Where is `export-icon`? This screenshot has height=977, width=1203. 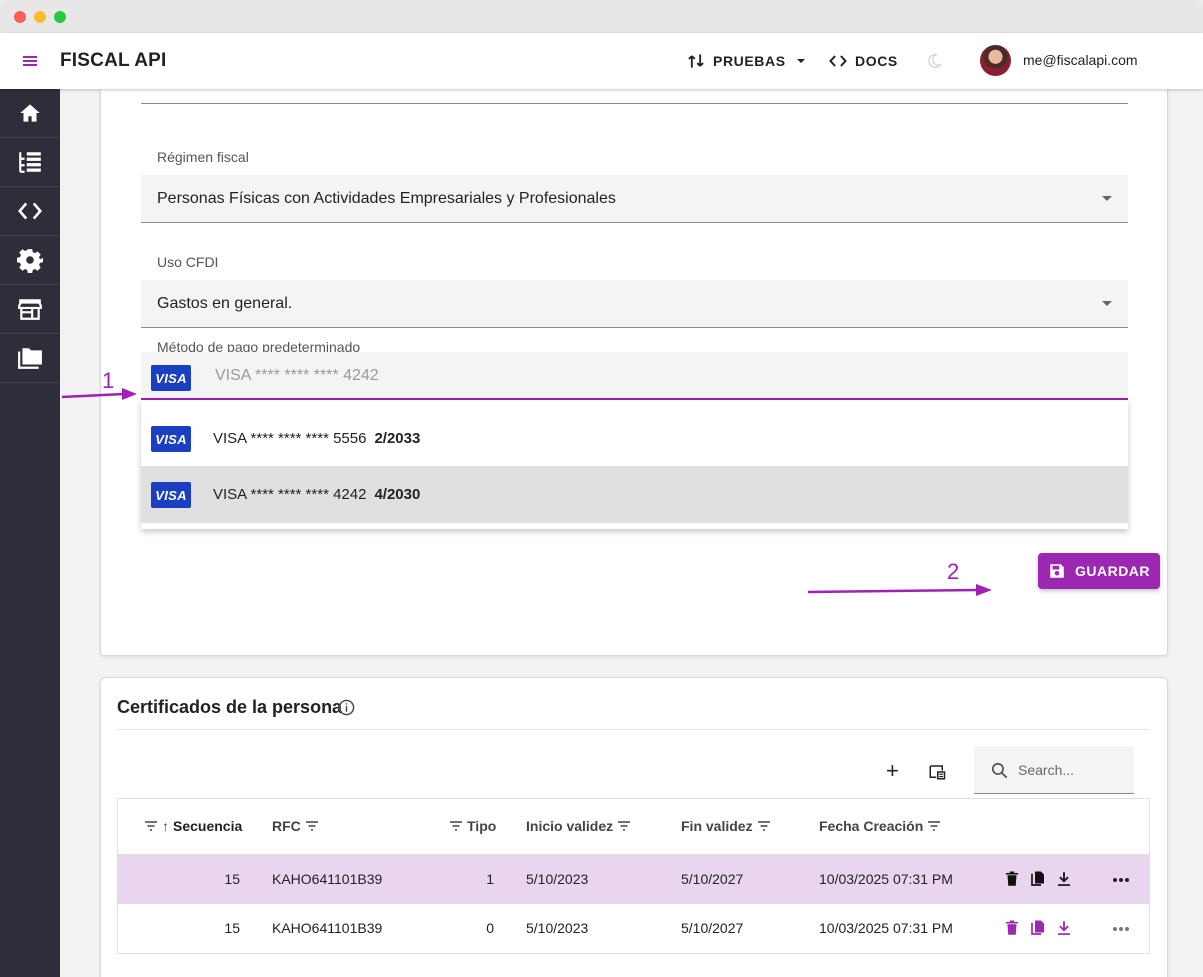
export-icon is located at coordinates (937, 772).